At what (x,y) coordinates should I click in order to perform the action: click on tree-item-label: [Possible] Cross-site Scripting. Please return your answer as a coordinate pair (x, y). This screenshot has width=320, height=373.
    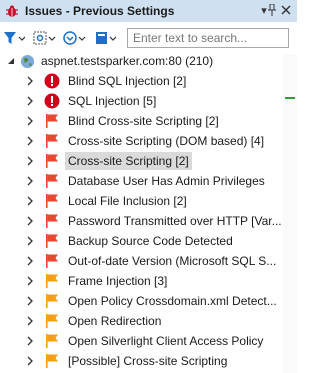
    Looking at the image, I should click on (148, 361).